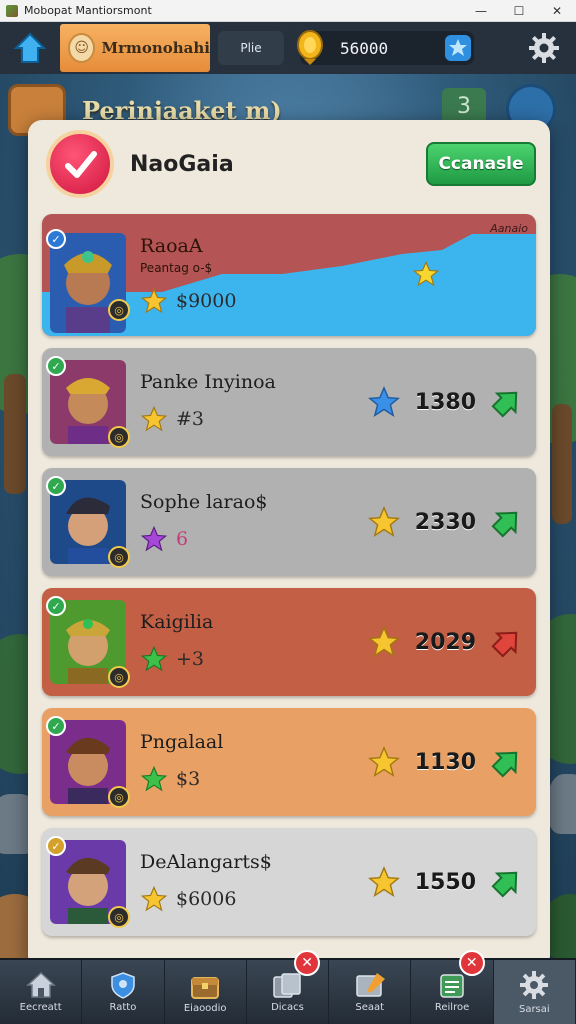 This screenshot has height=1024, width=576. What do you see at coordinates (40, 984) in the screenshot?
I see `home-icon` at bounding box center [40, 984].